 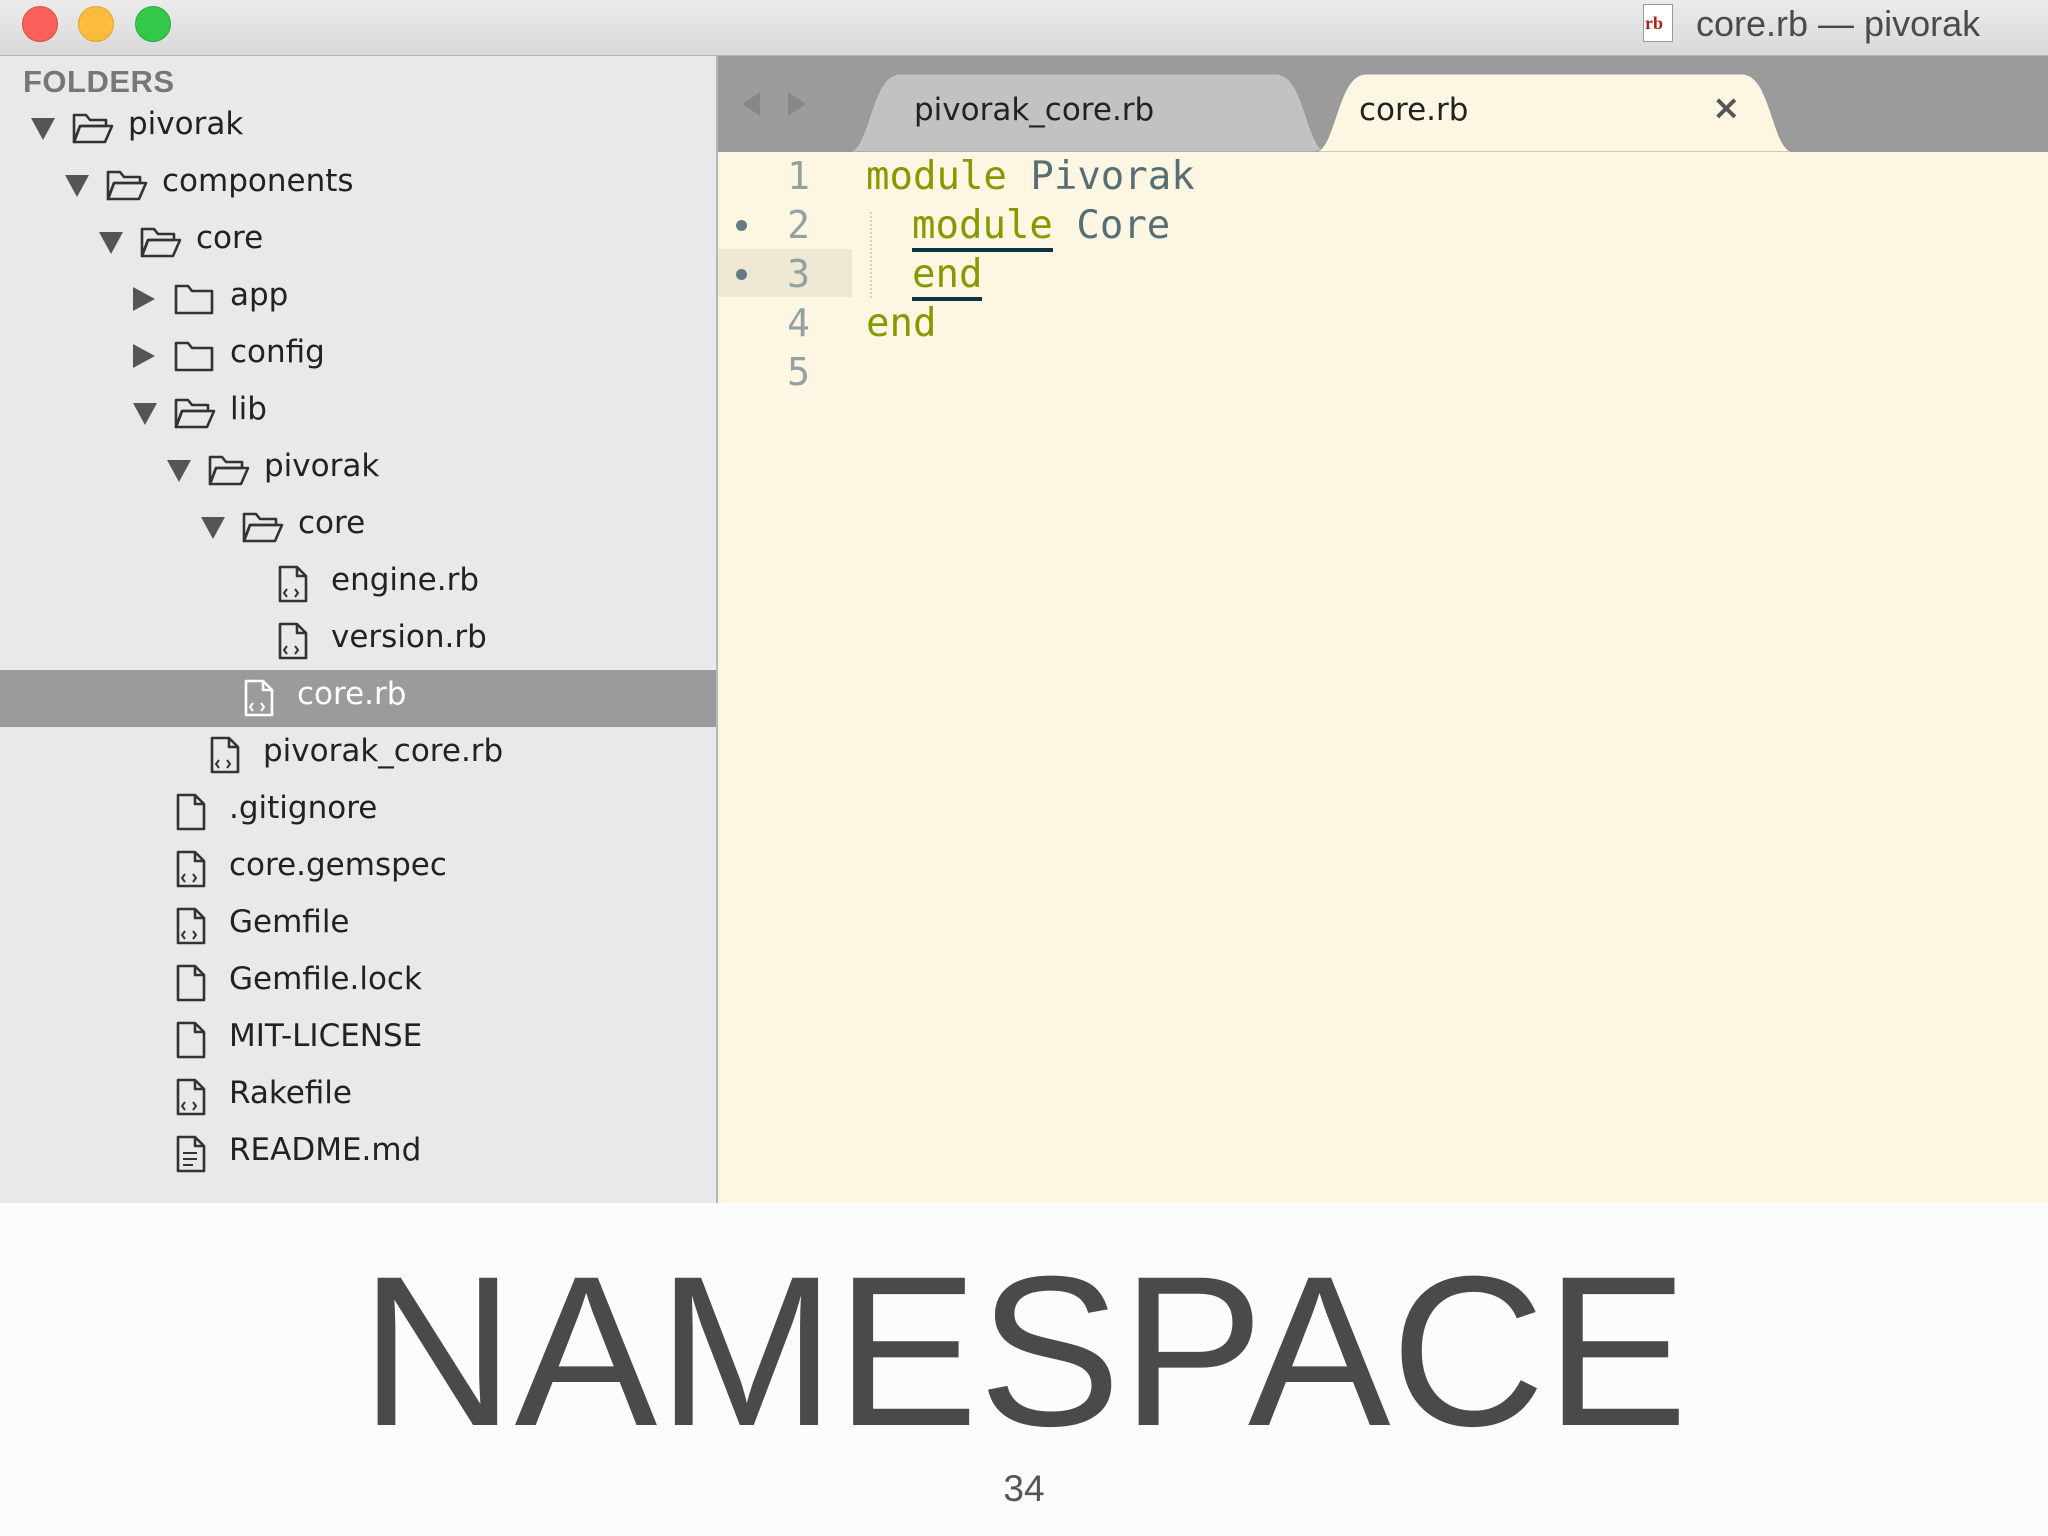 I want to click on tree-item-label: core.gemspec, so click(x=338, y=865).